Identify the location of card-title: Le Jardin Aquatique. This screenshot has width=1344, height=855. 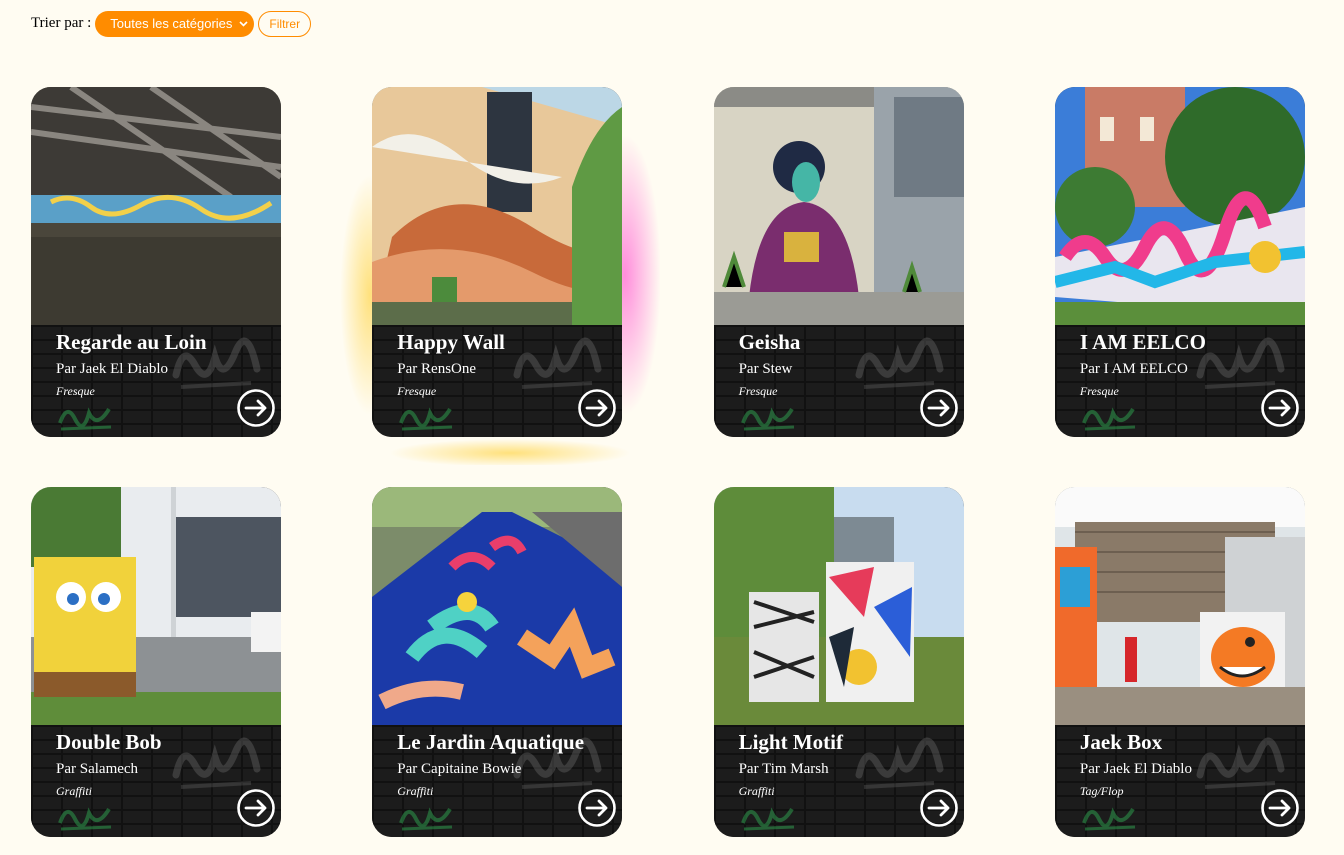
(491, 742).